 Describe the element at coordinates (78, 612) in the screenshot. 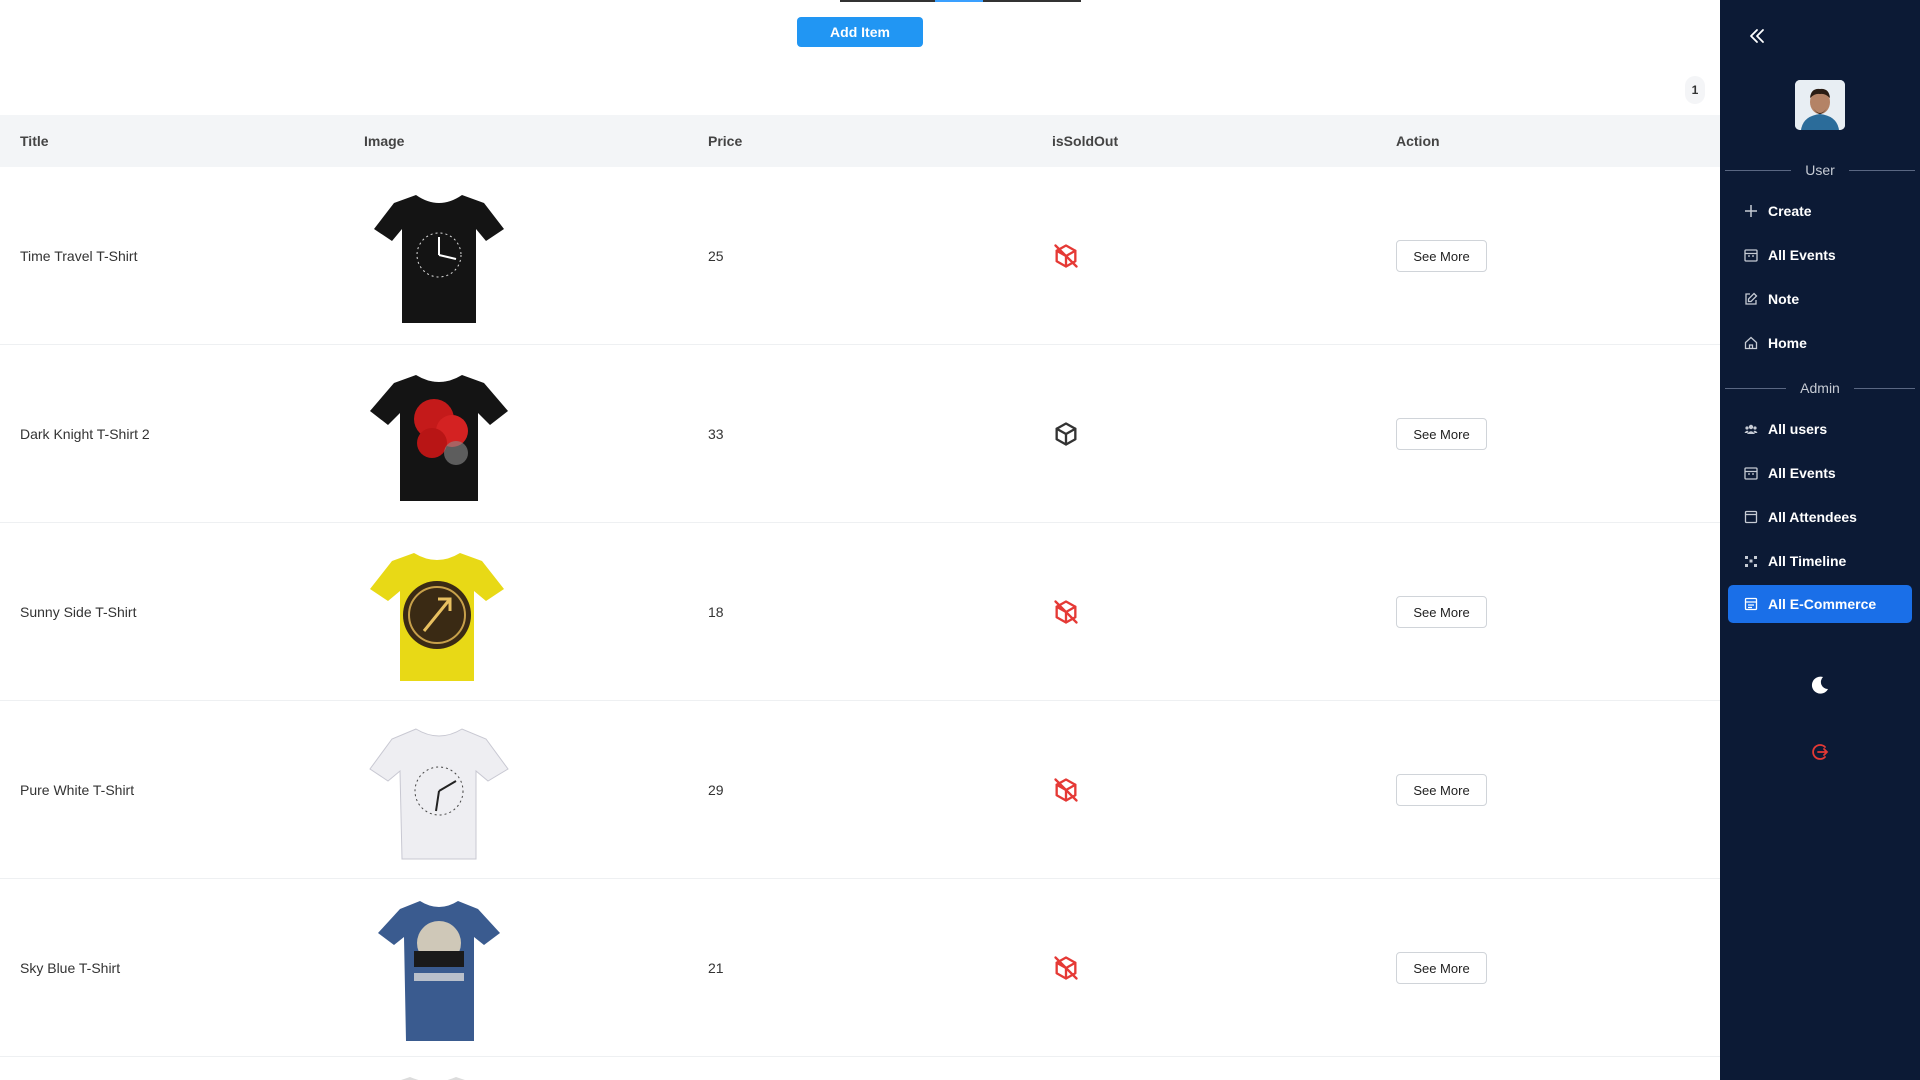

I see `row-title: Sunny Side T-Shirt` at that location.